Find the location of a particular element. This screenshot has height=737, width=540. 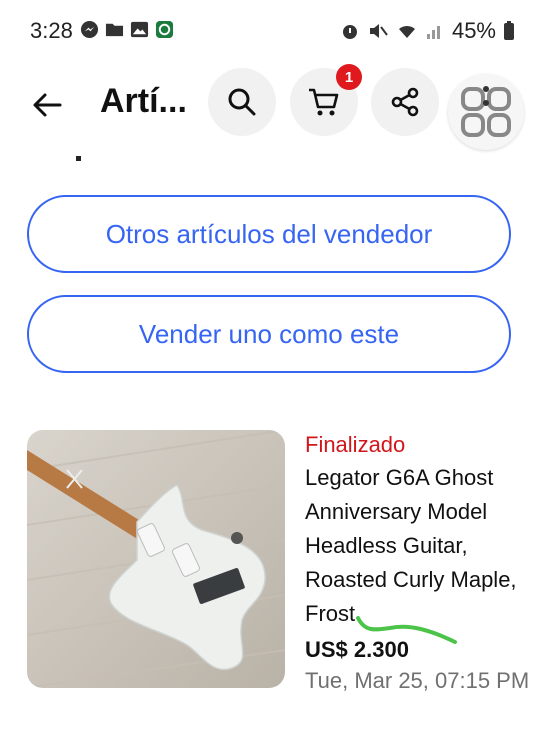

alarm-icon is located at coordinates (349, 32).